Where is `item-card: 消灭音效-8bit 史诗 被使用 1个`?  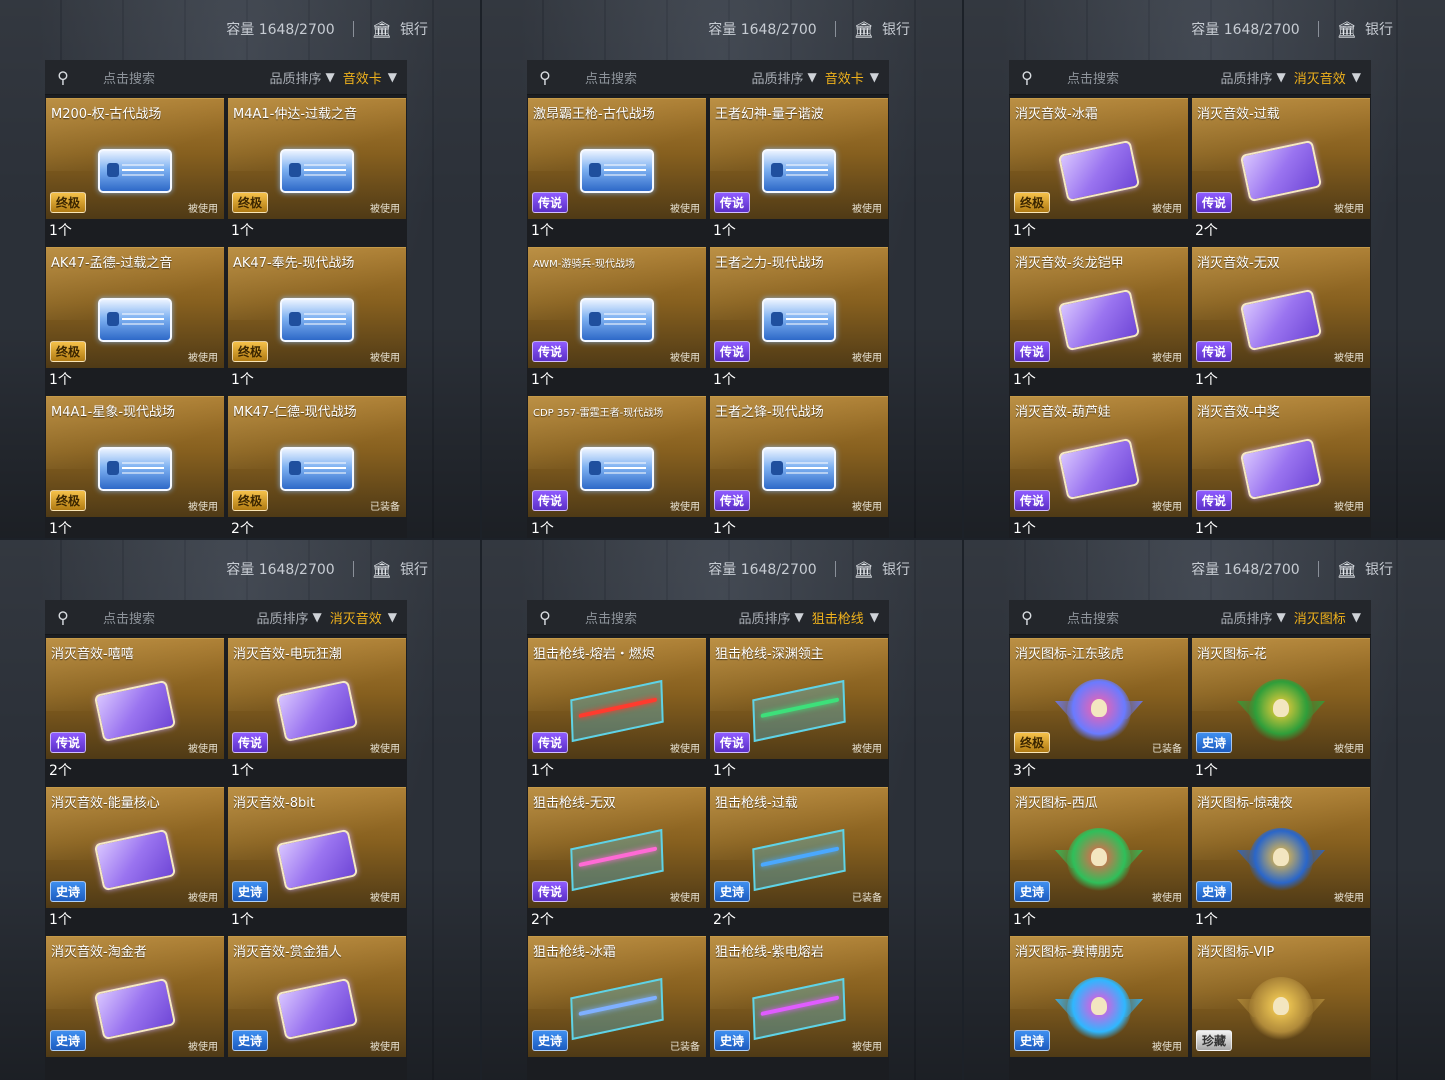
item-card: 消灭音效-8bit 史诗 被使用 1个 is located at coordinates (317, 859).